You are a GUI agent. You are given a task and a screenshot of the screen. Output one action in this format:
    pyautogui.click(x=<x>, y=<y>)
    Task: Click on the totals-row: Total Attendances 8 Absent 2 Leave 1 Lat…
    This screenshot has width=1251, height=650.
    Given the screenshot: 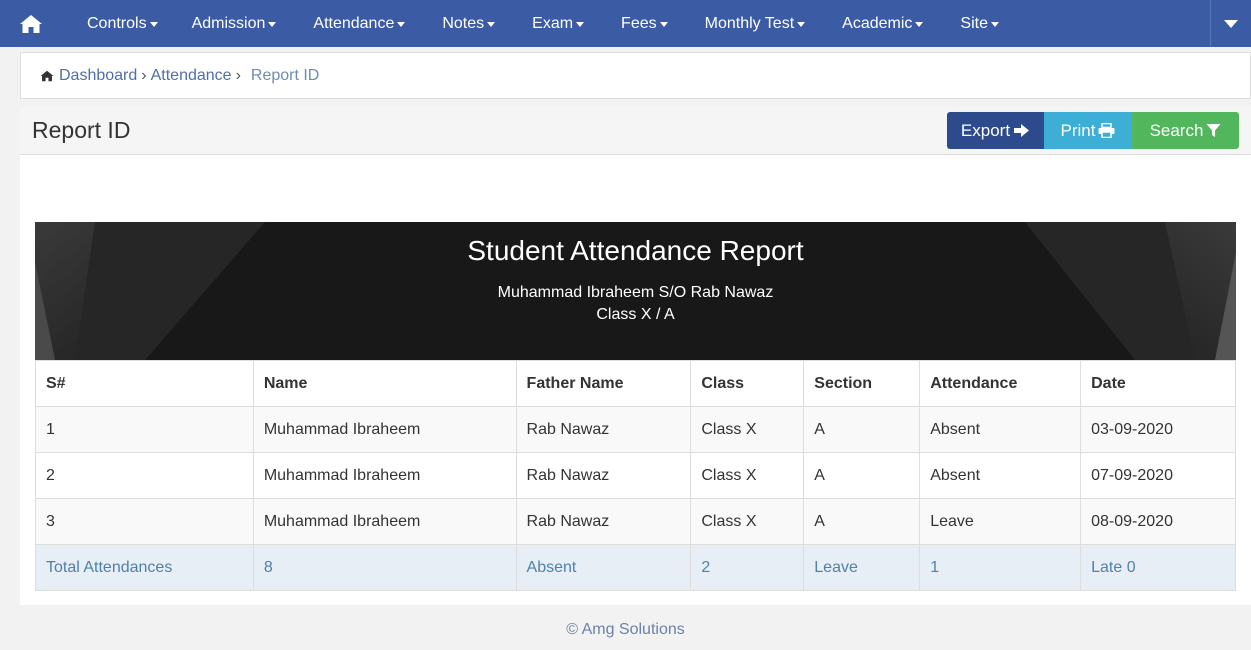 What is the action you would take?
    pyautogui.click(x=635, y=567)
    